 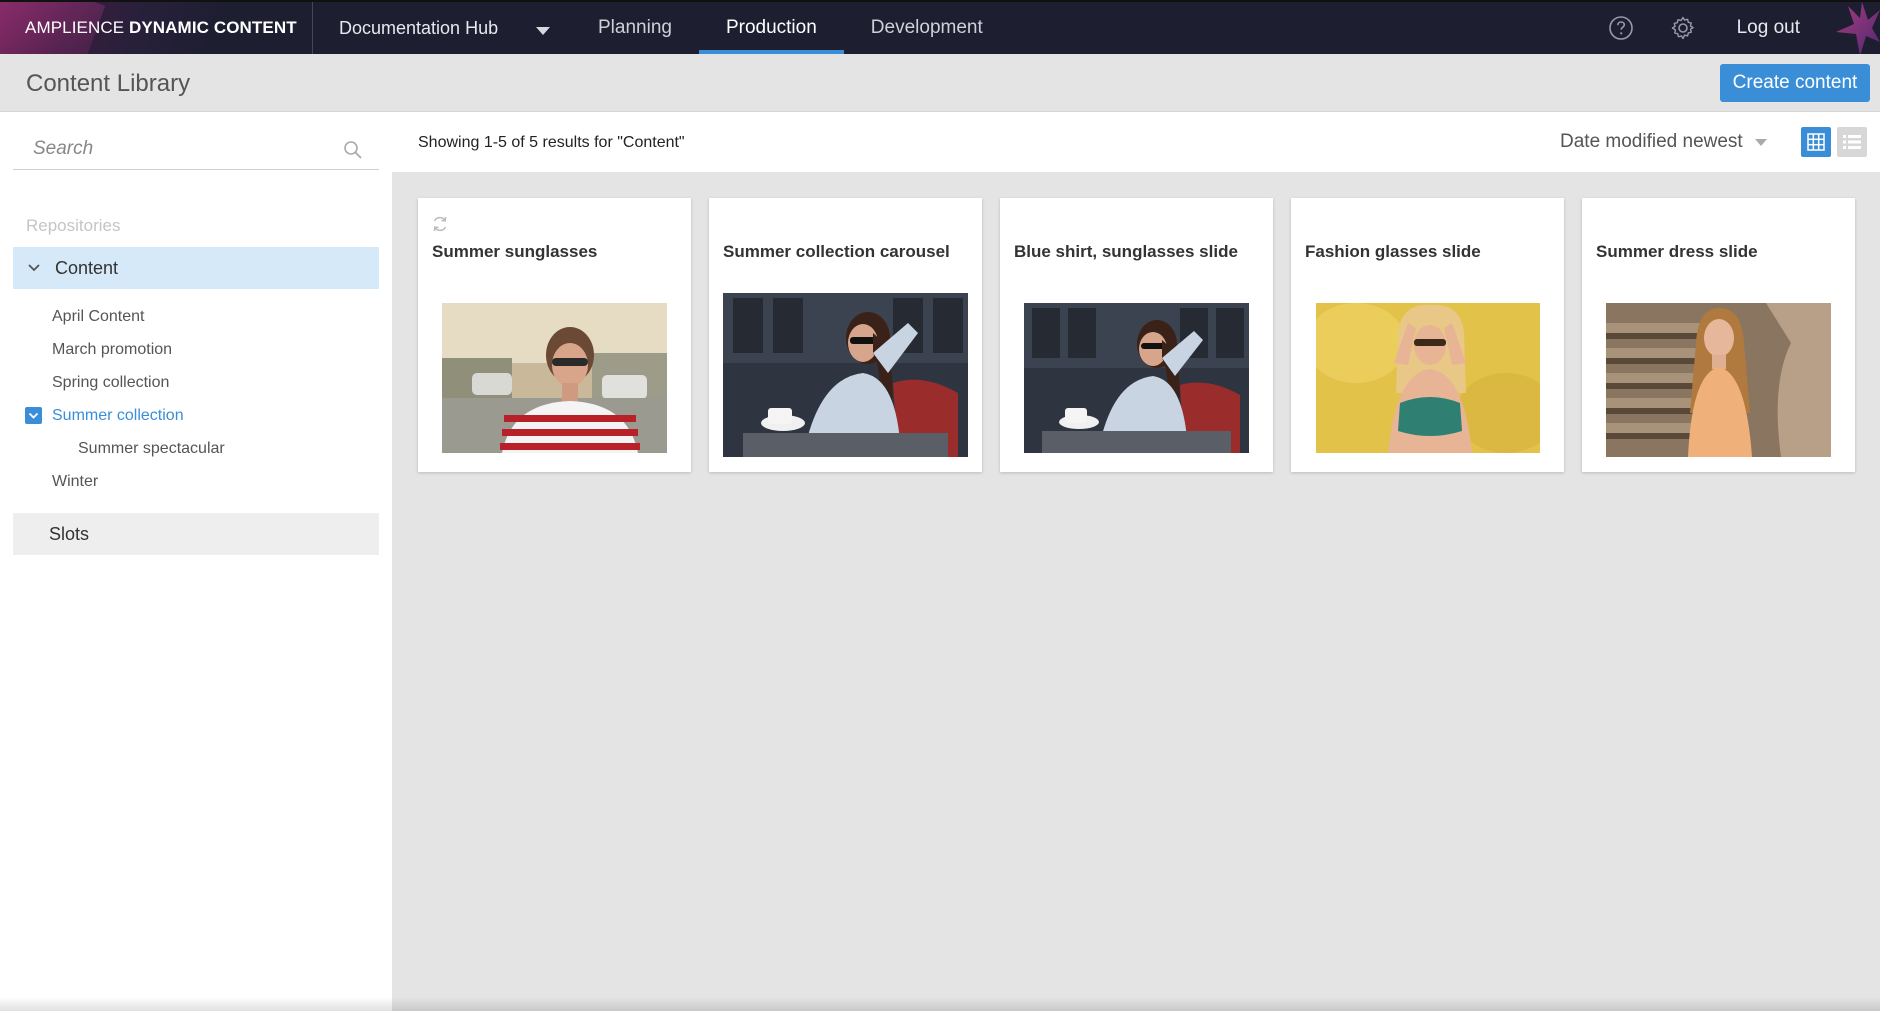 What do you see at coordinates (419, 27) in the screenshot?
I see `hub-name: Documentation Hub` at bounding box center [419, 27].